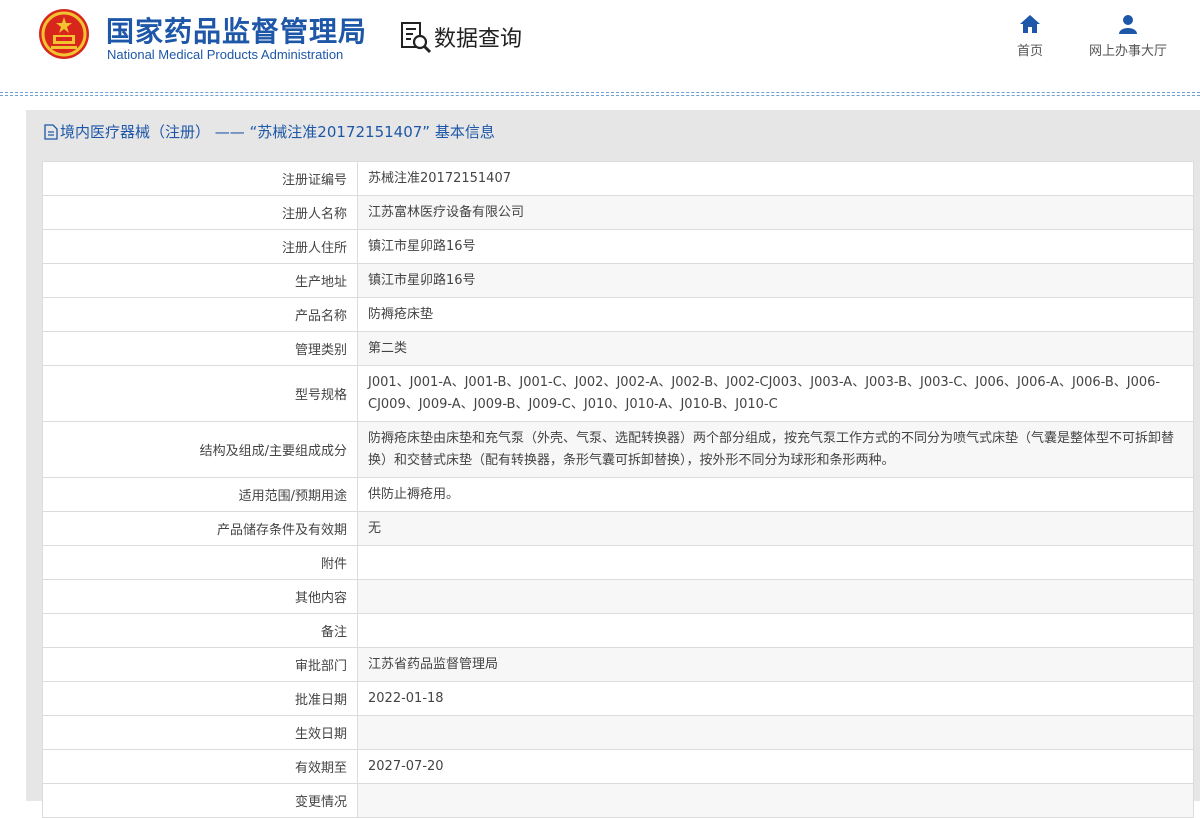 Image resolution: width=1200 pixels, height=818 pixels. I want to click on table-row: 备注, so click(618, 630).